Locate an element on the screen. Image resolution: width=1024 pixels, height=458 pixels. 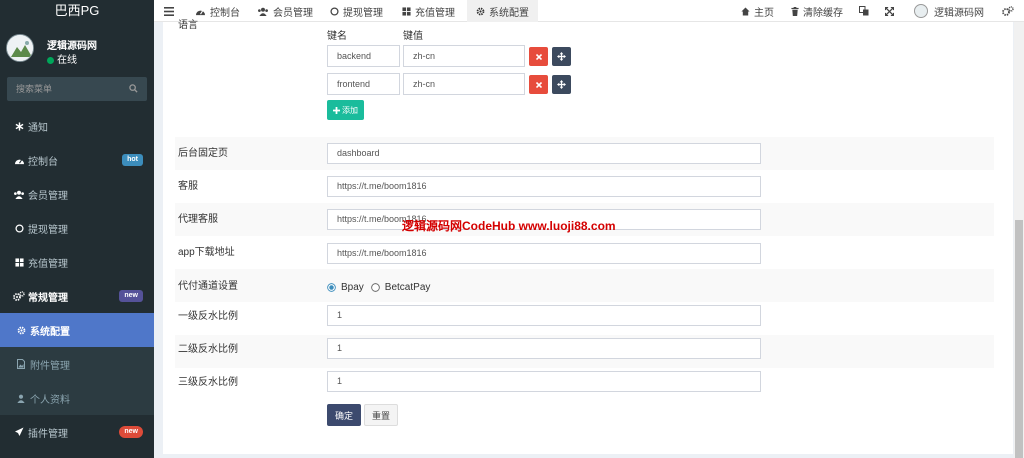
radio-checked-icon is located at coordinates (331, 287).